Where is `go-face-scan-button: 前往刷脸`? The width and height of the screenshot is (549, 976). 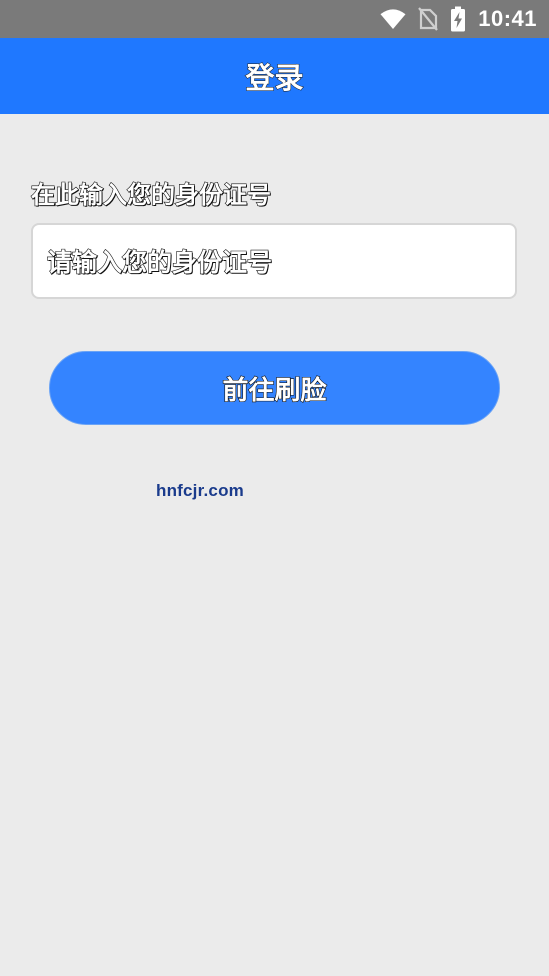 go-face-scan-button: 前往刷脸 is located at coordinates (274, 388).